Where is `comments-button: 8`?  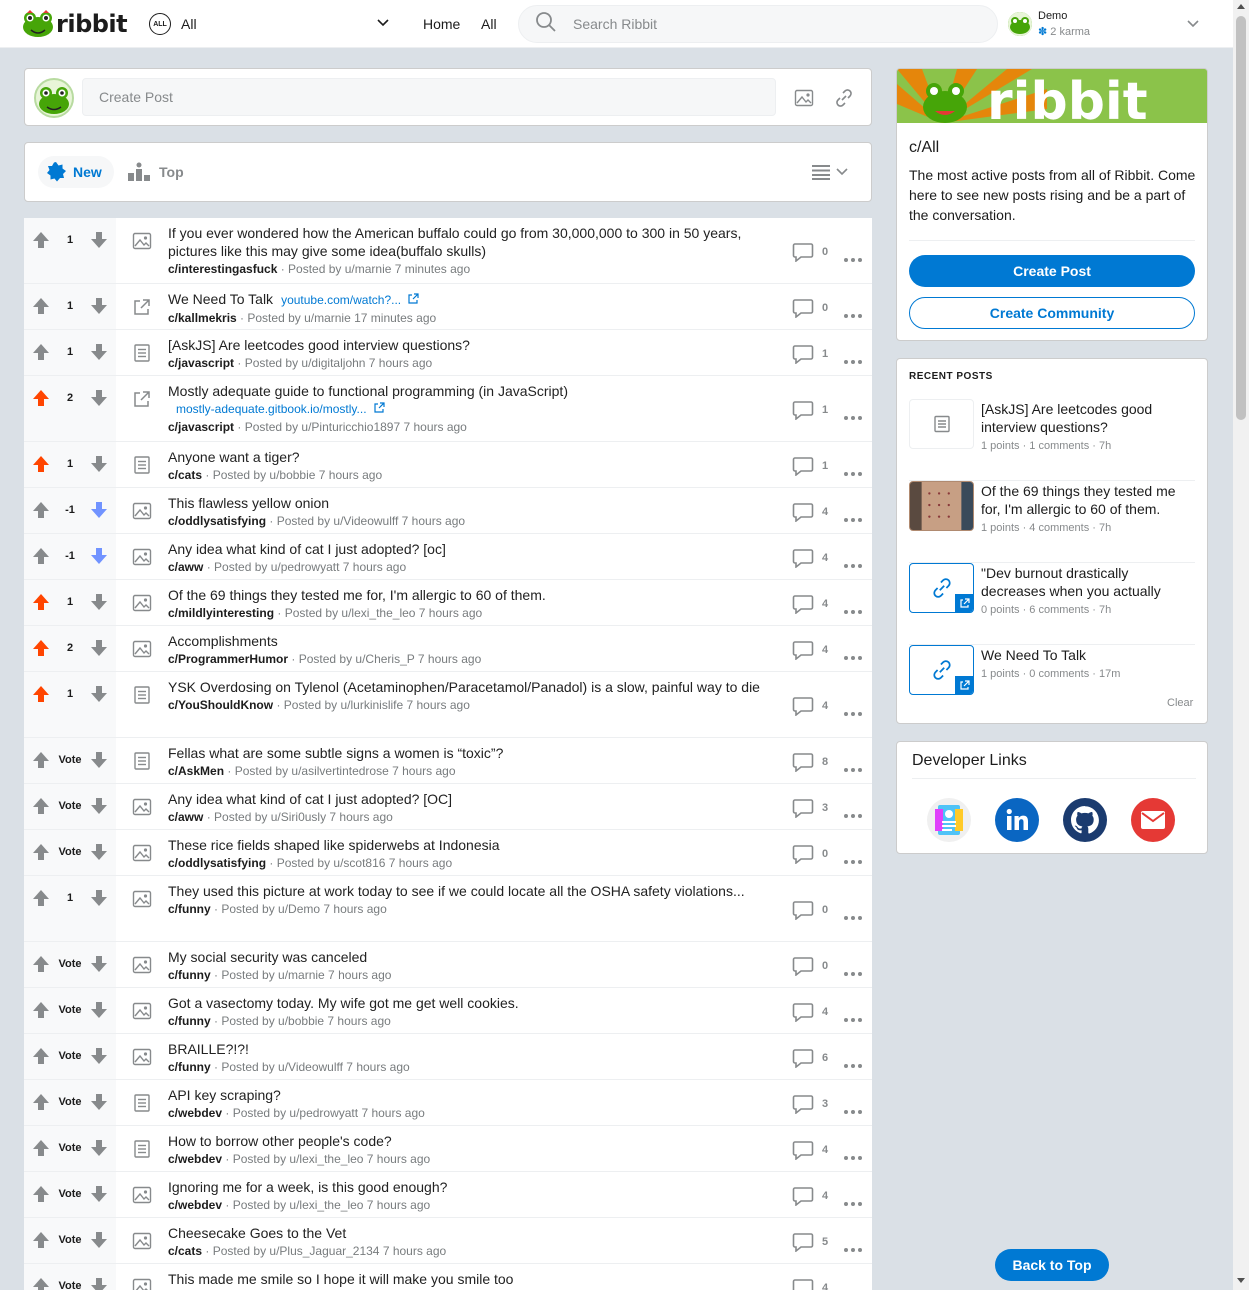
comments-button: 8 is located at coordinates (810, 762).